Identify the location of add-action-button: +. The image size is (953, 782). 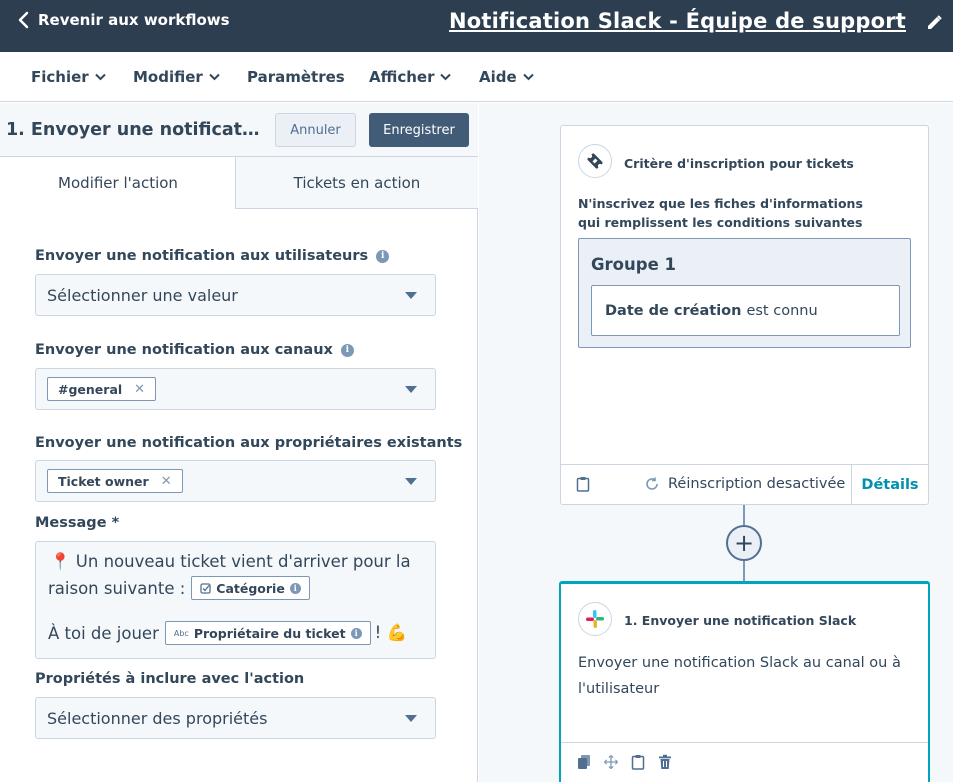
(744, 543).